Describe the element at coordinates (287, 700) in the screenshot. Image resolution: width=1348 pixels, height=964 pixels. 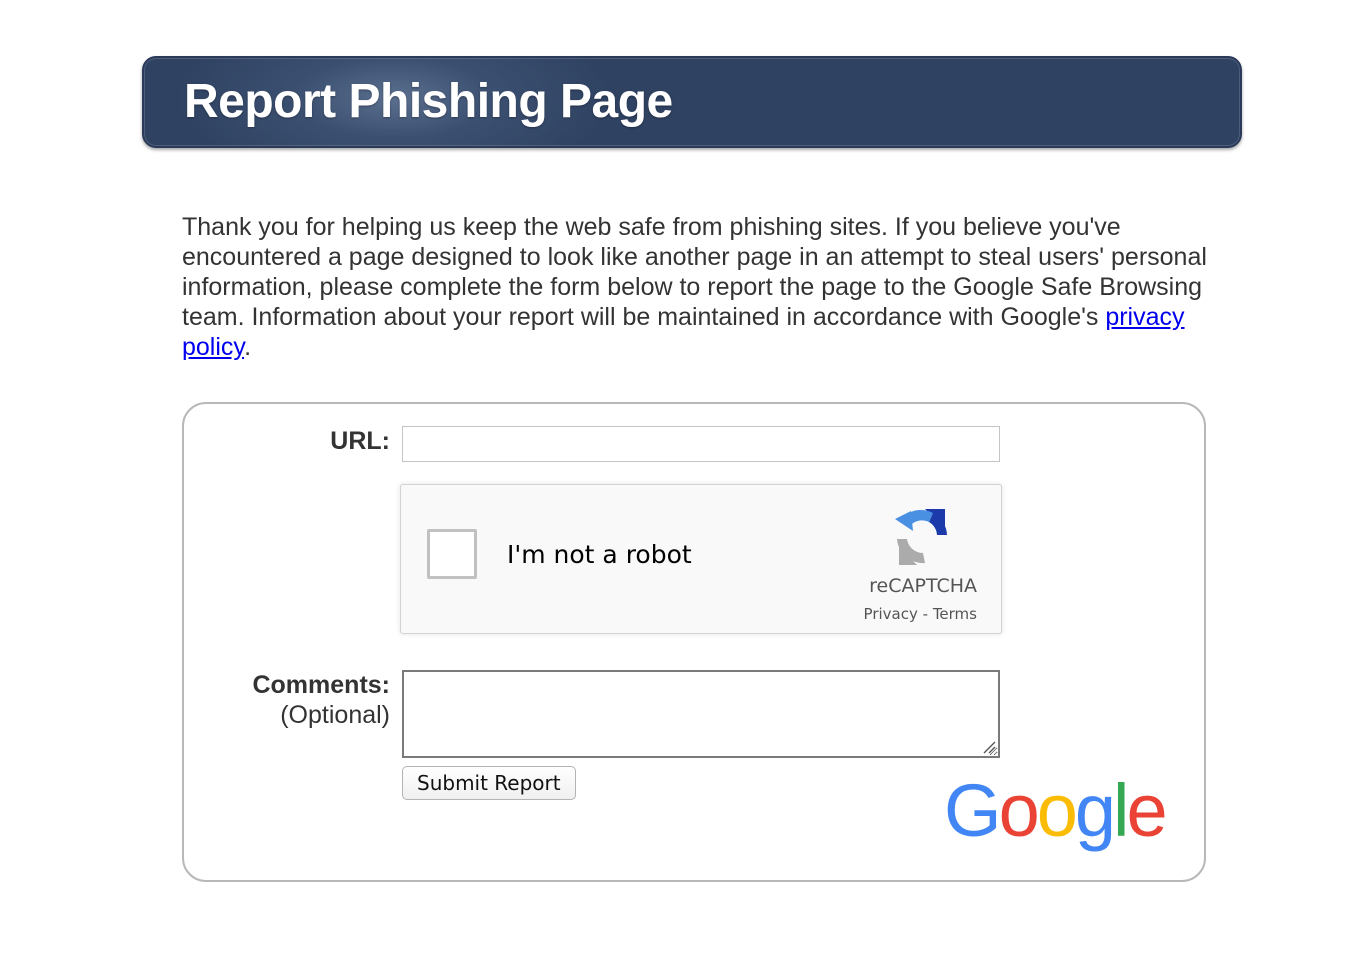
I see `comments-label-group: Comments: (Optional)` at that location.